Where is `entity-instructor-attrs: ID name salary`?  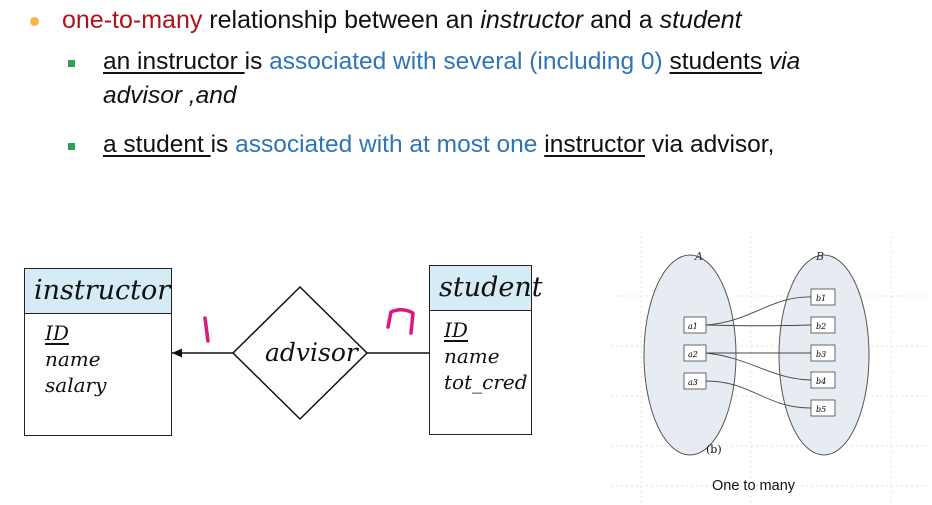 entity-instructor-attrs: ID name salary is located at coordinates (98, 356).